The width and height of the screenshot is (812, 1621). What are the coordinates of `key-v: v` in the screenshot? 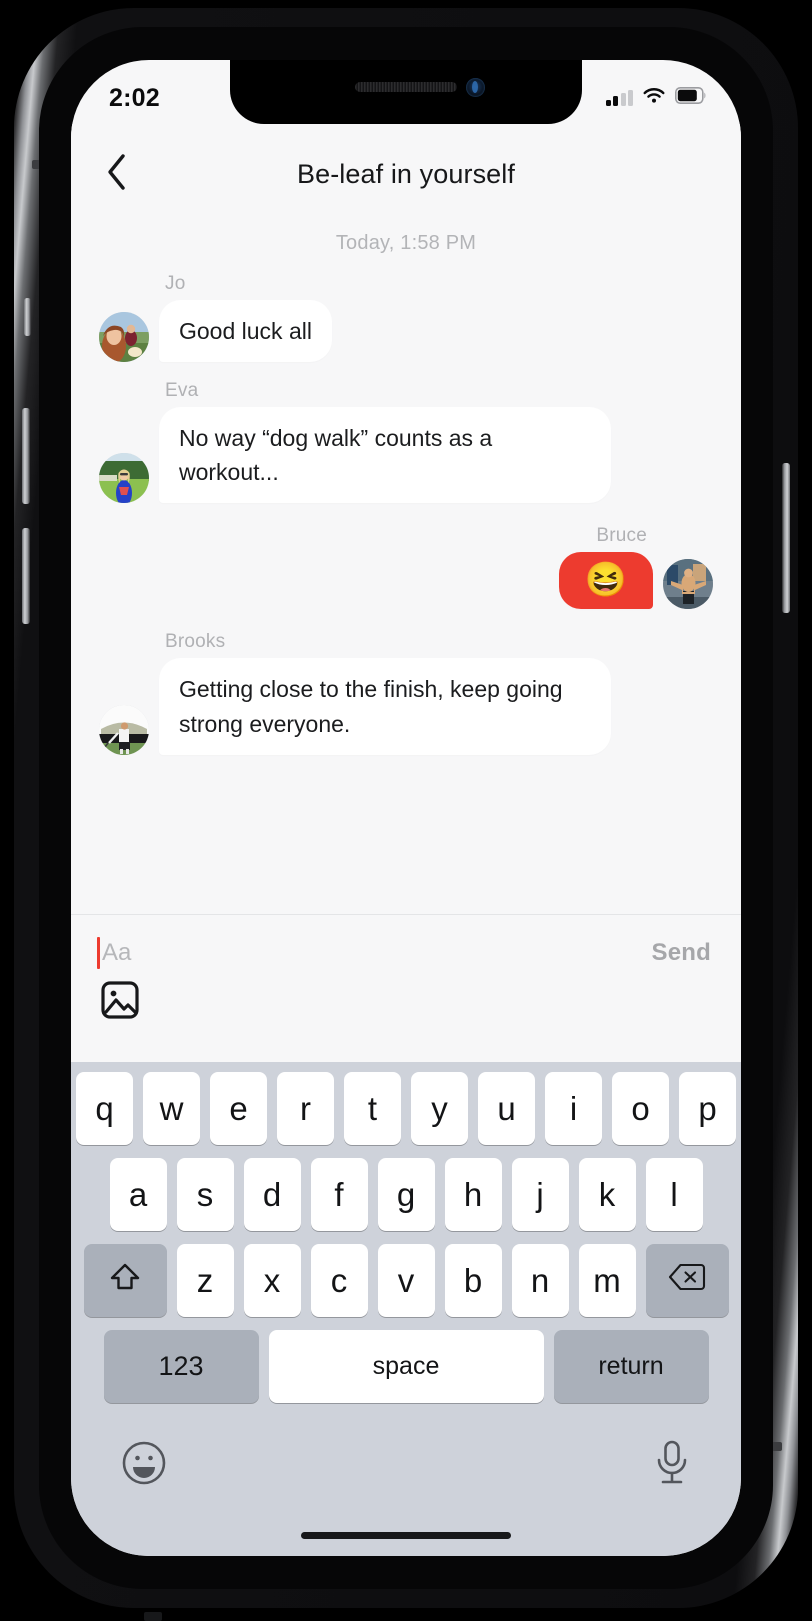 It's located at (406, 1280).